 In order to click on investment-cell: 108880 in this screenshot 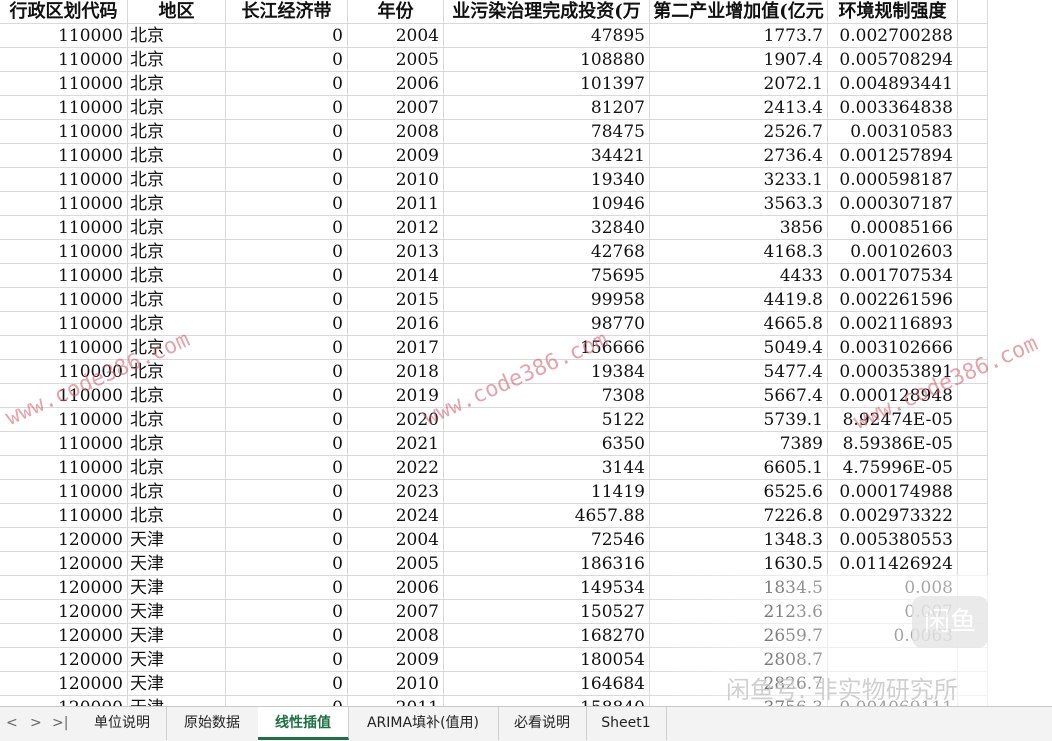, I will do `click(547, 60)`.